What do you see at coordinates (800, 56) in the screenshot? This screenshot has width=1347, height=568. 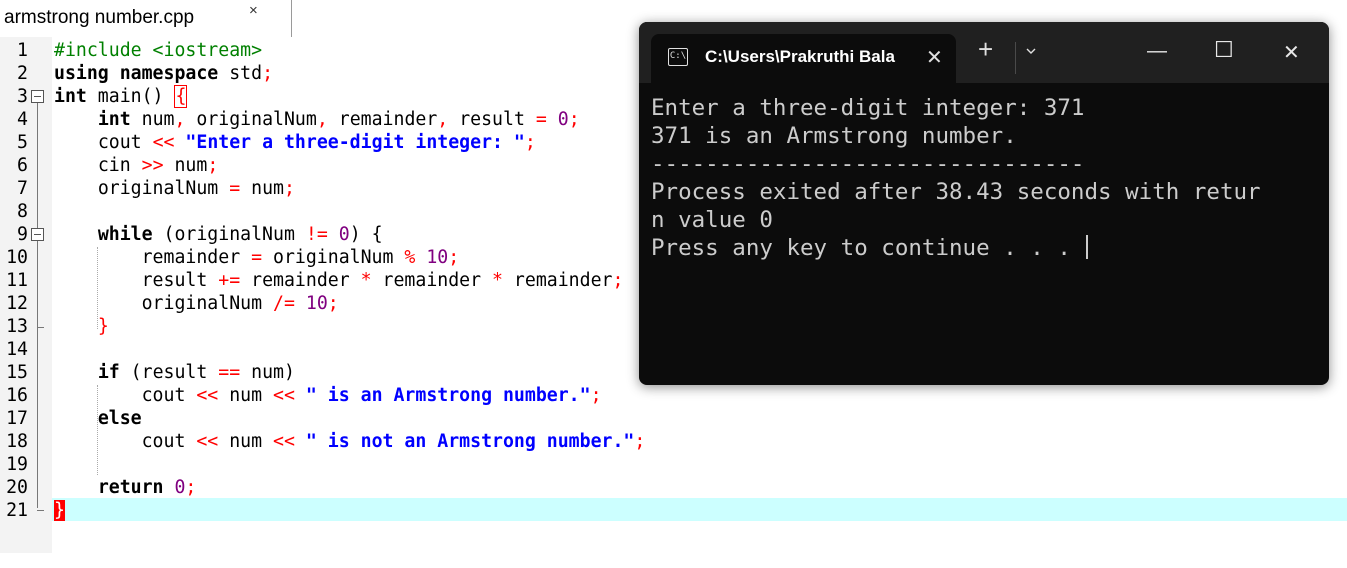 I see `terminal-tab-title: C:\Users\Prakruthi Bala` at bounding box center [800, 56].